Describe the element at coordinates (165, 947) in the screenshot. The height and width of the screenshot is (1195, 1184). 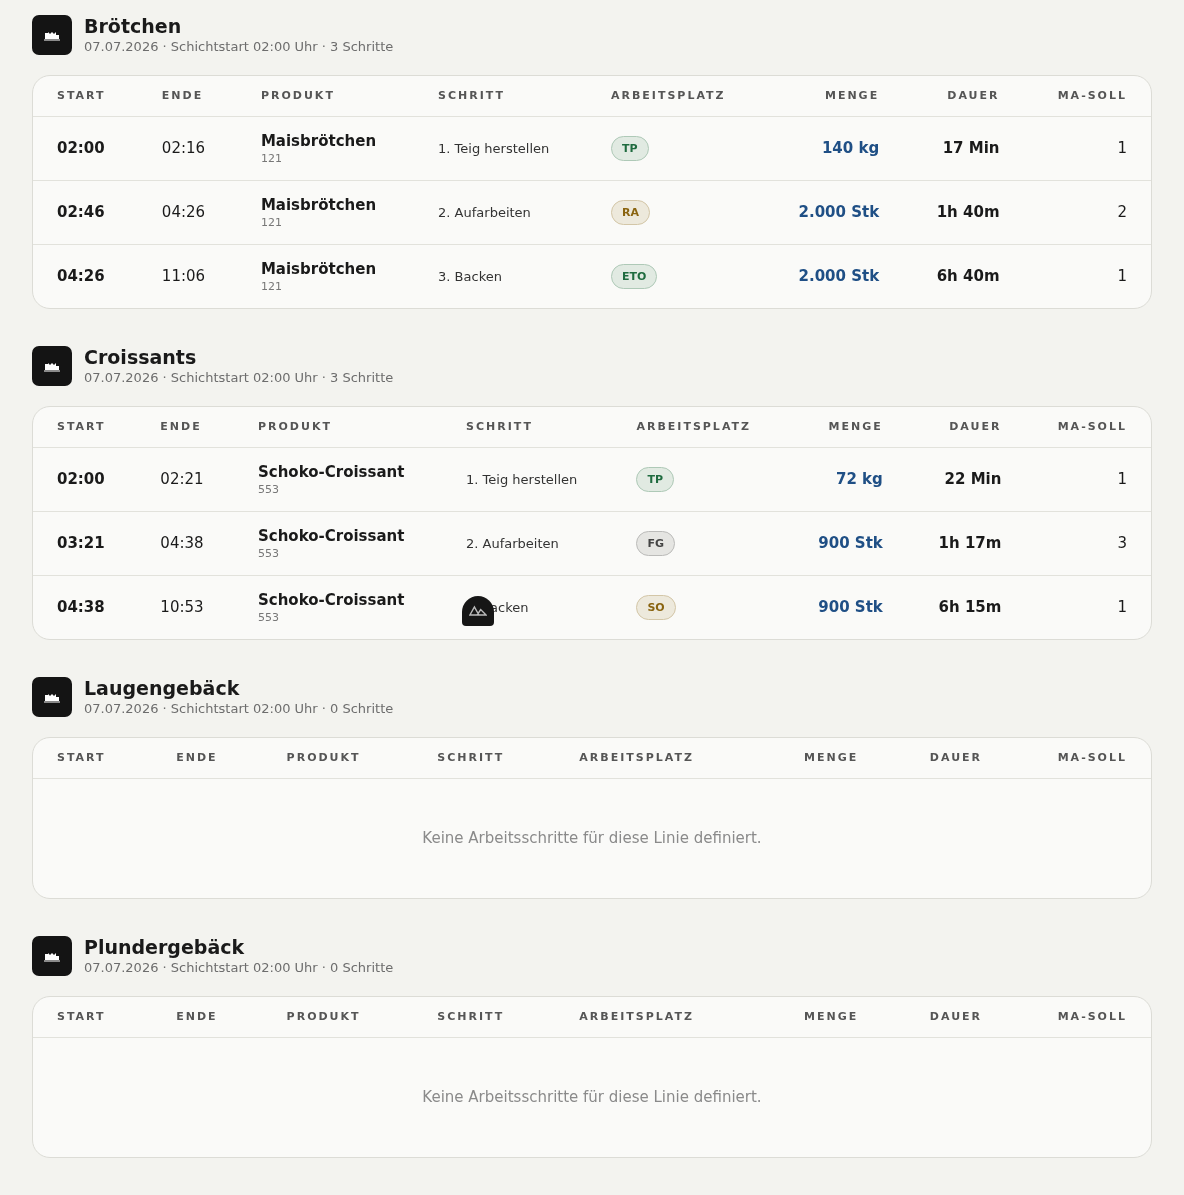
I see `line-title: Plundergebäck` at that location.